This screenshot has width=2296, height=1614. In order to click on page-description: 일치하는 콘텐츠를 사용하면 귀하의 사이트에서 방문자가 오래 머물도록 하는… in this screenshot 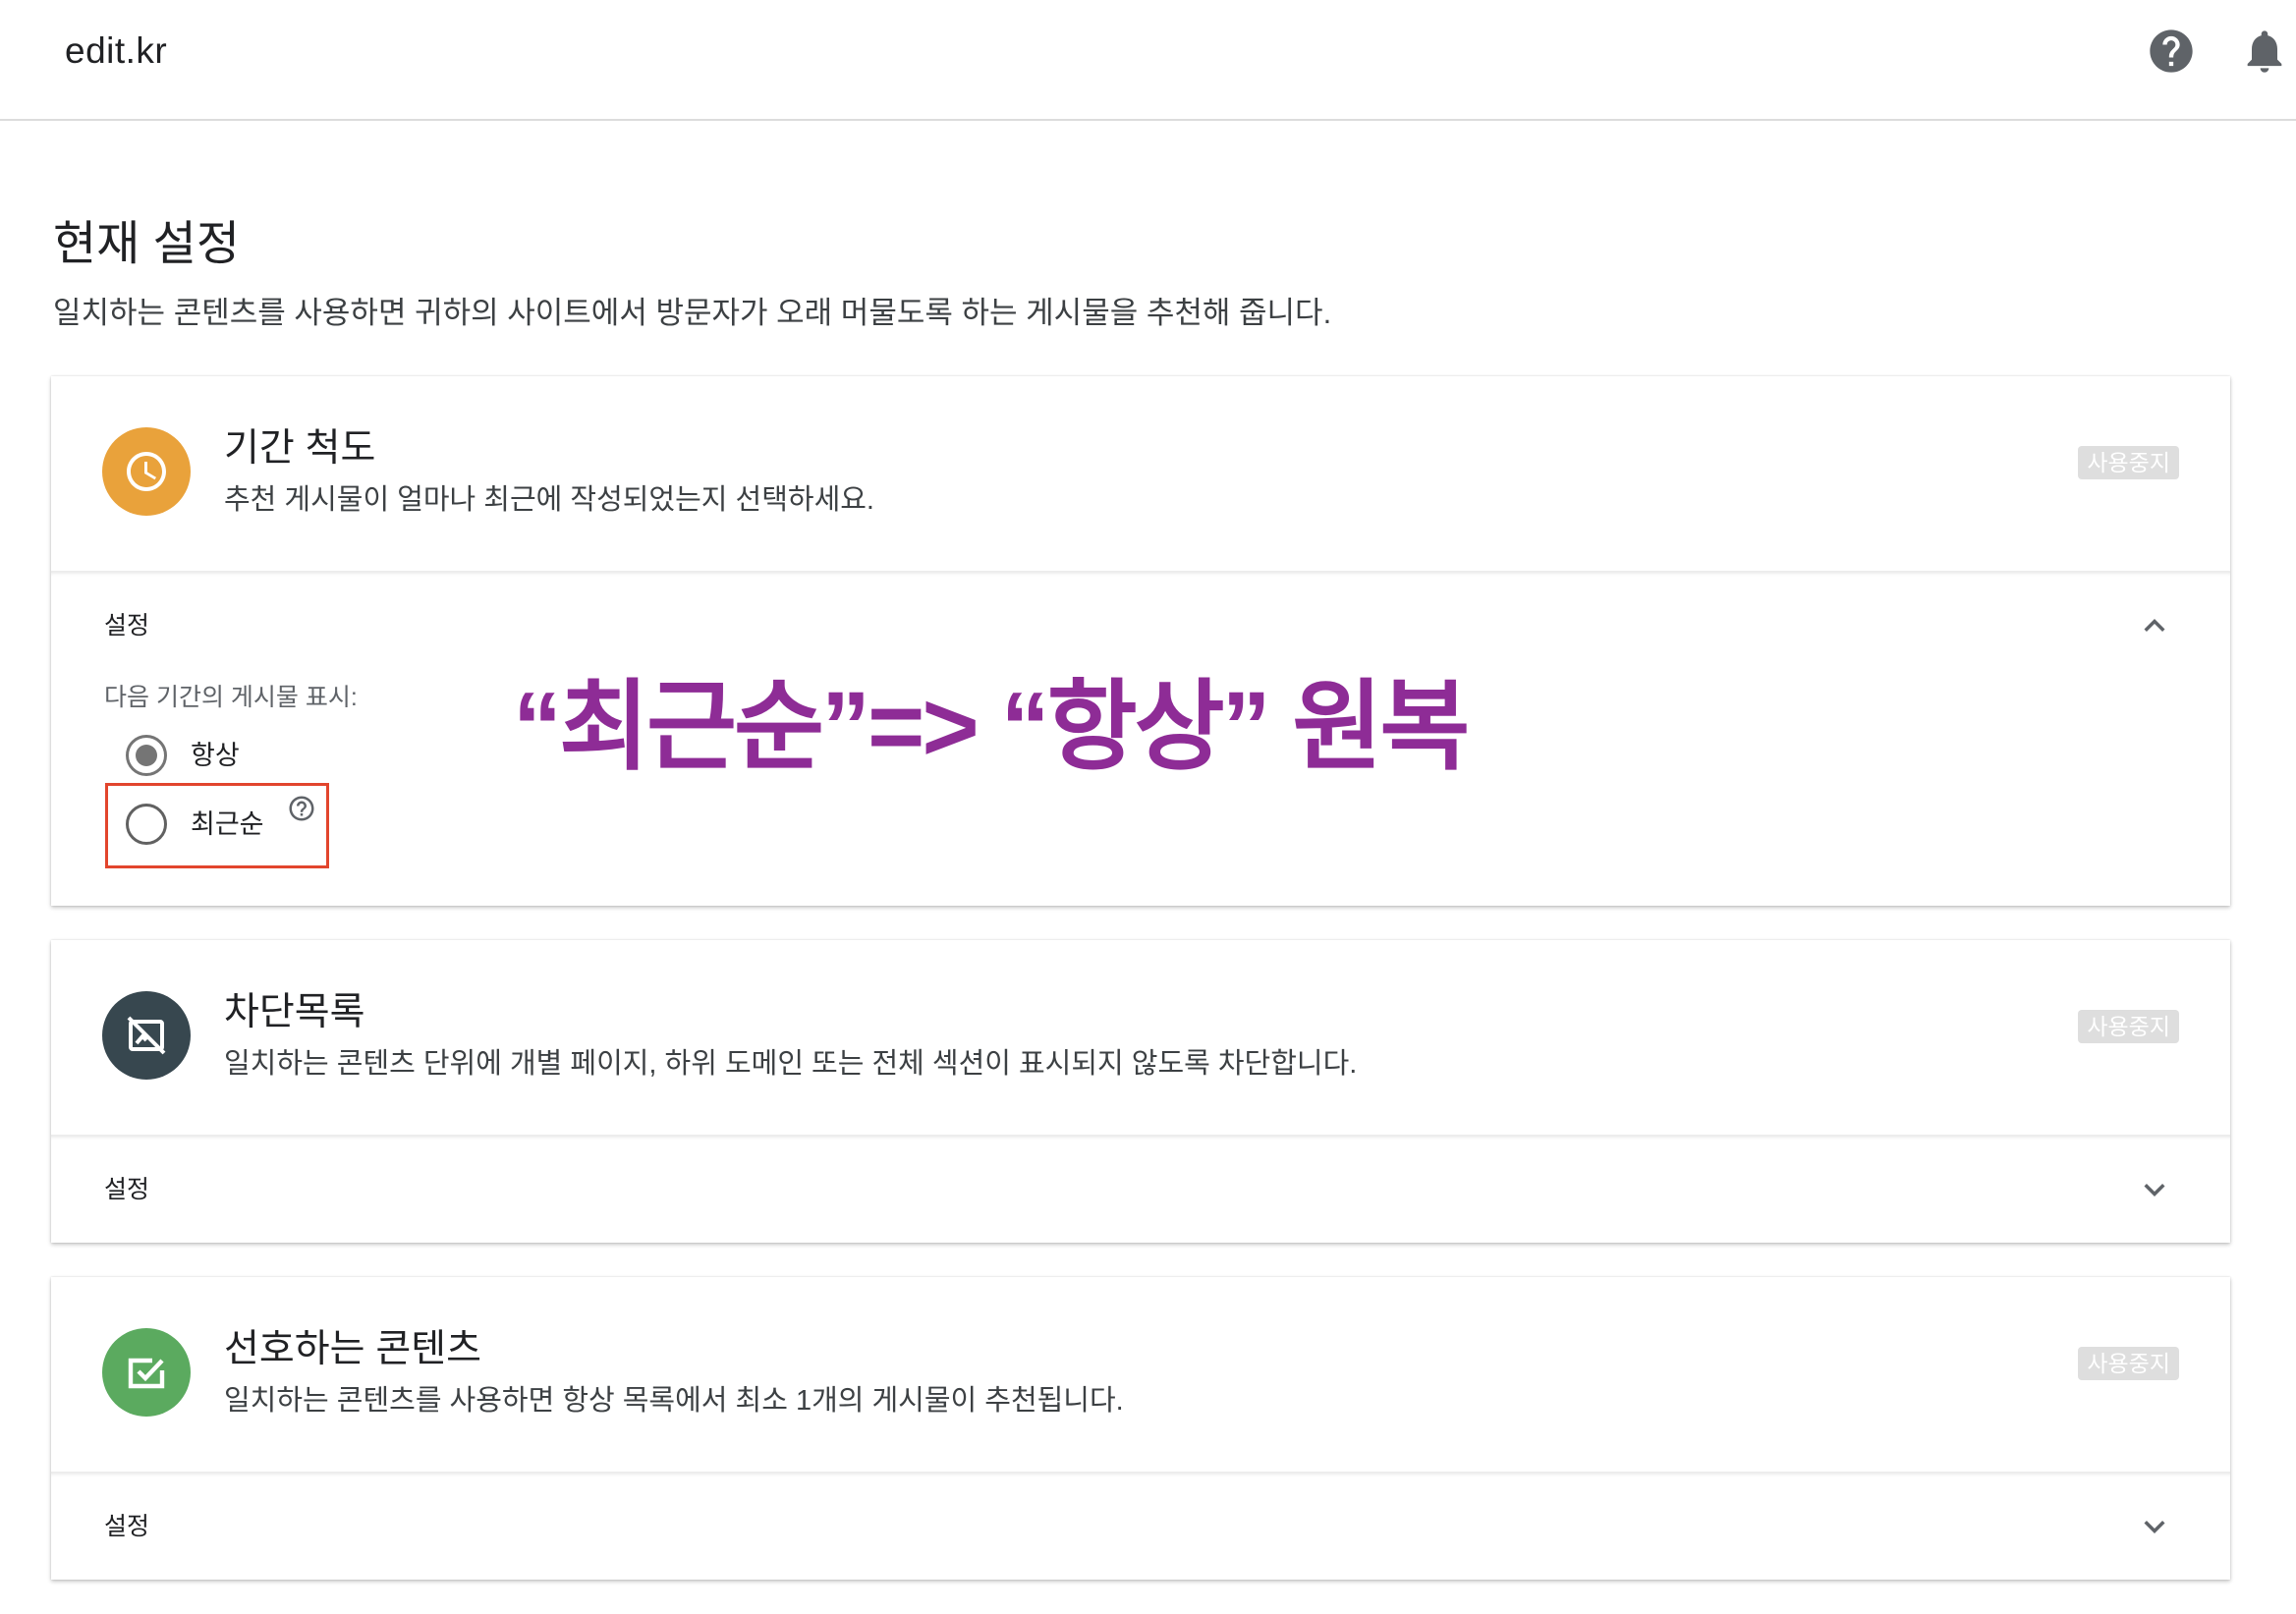, I will do `click(692, 313)`.